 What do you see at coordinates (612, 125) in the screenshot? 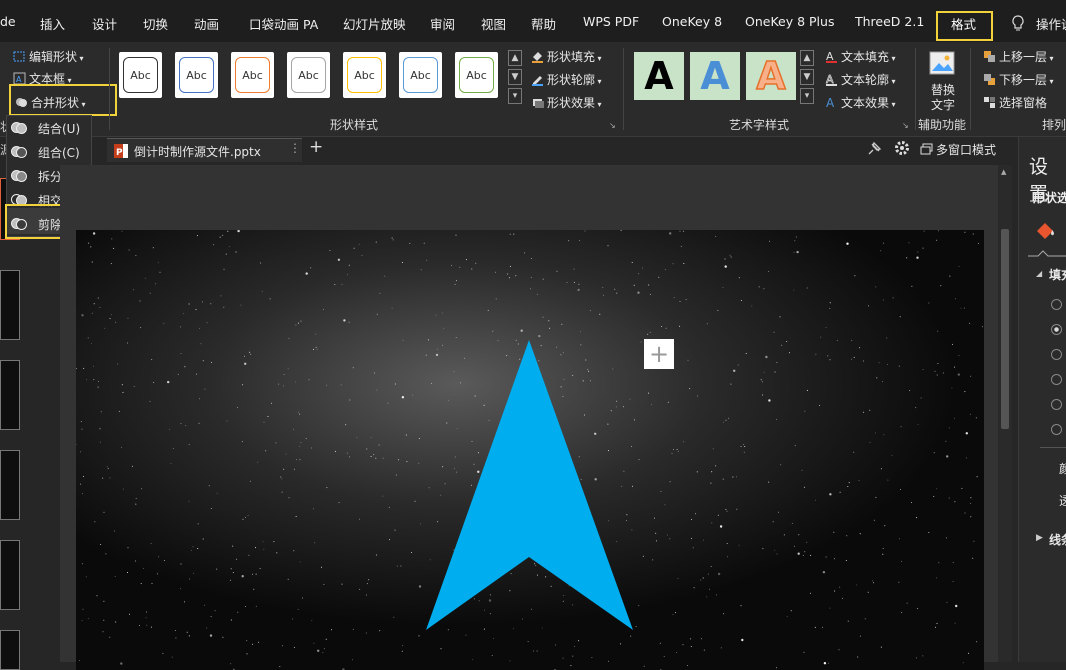
I see `shape-styles-launcher-icon: ↘` at bounding box center [612, 125].